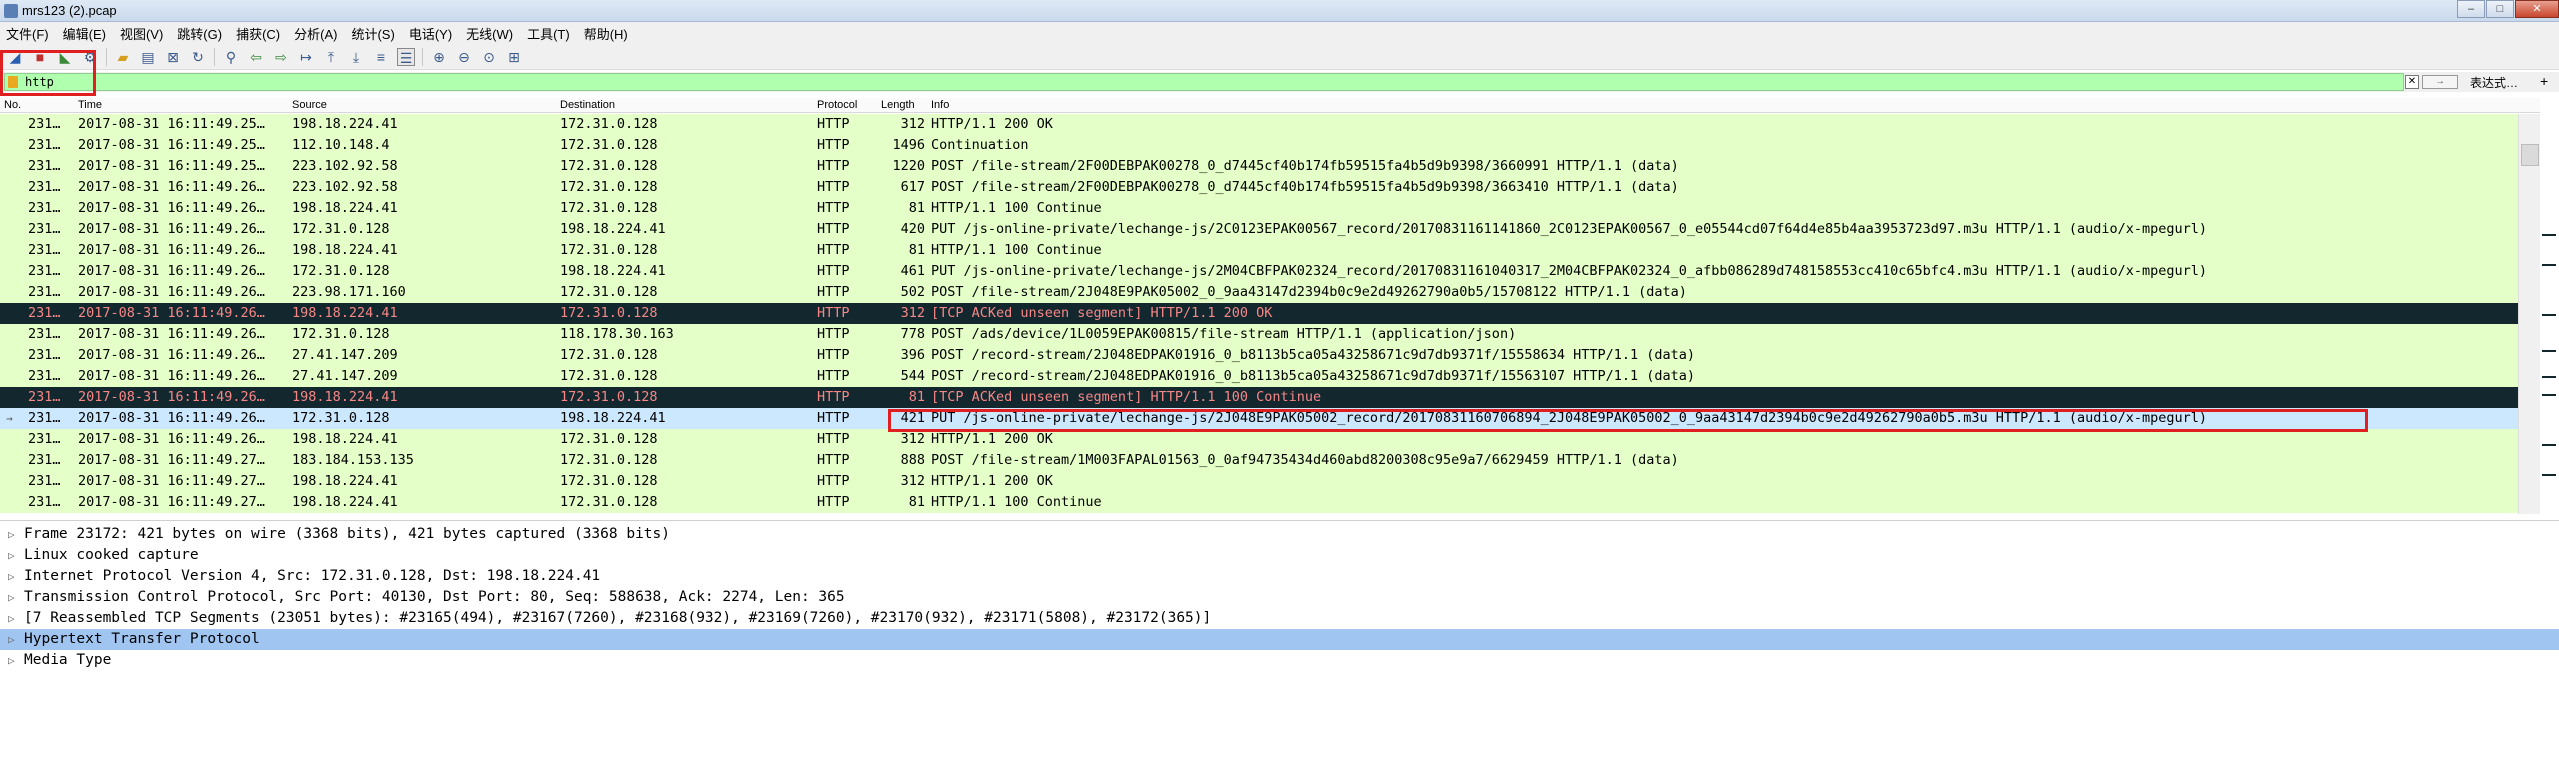  I want to click on minimize-button: –, so click(2471, 9).